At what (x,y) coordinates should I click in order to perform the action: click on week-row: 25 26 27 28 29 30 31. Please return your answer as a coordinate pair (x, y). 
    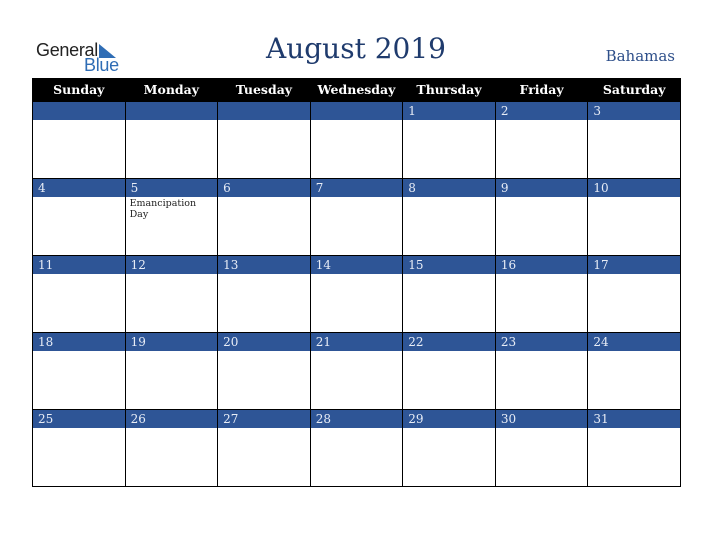
    Looking at the image, I should click on (356, 448).